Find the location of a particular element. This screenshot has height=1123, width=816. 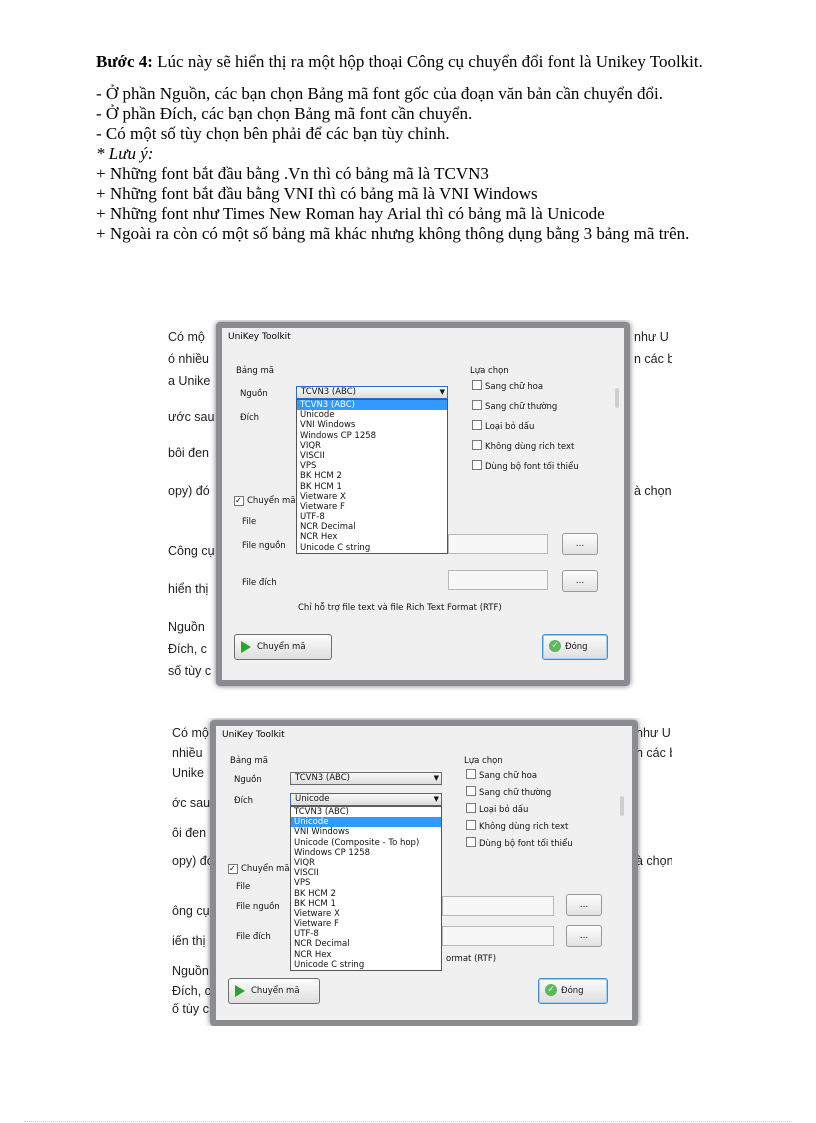

bg-text: hiển thị is located at coordinates (188, 589).